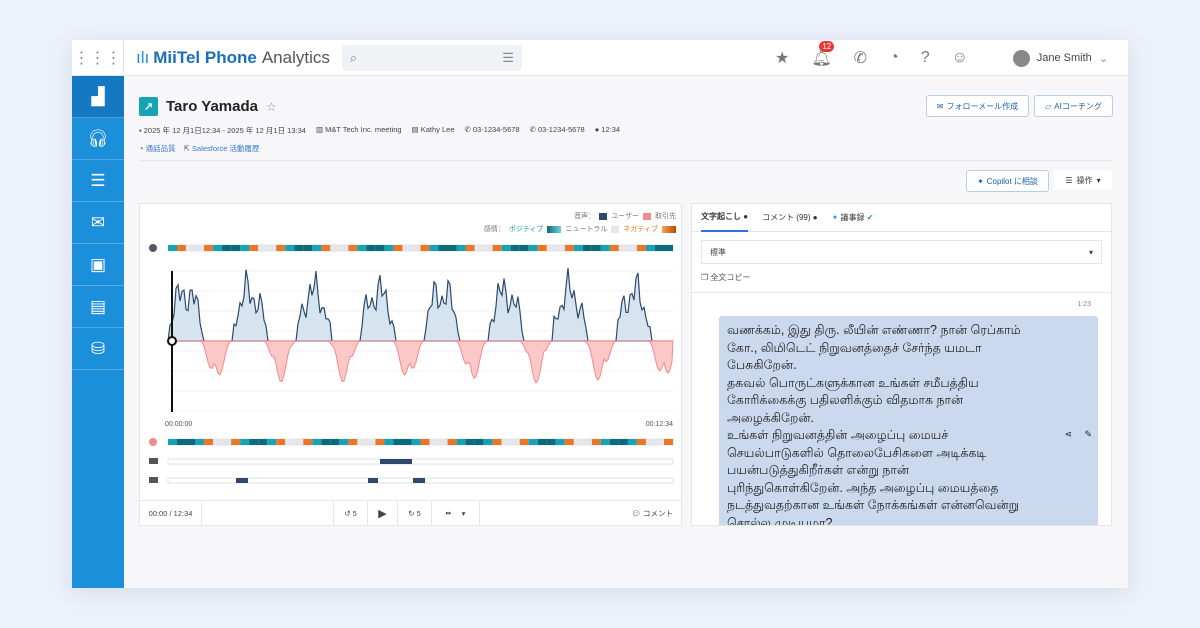  I want to click on tab-transcript: 文字起こし ●, so click(725, 218).